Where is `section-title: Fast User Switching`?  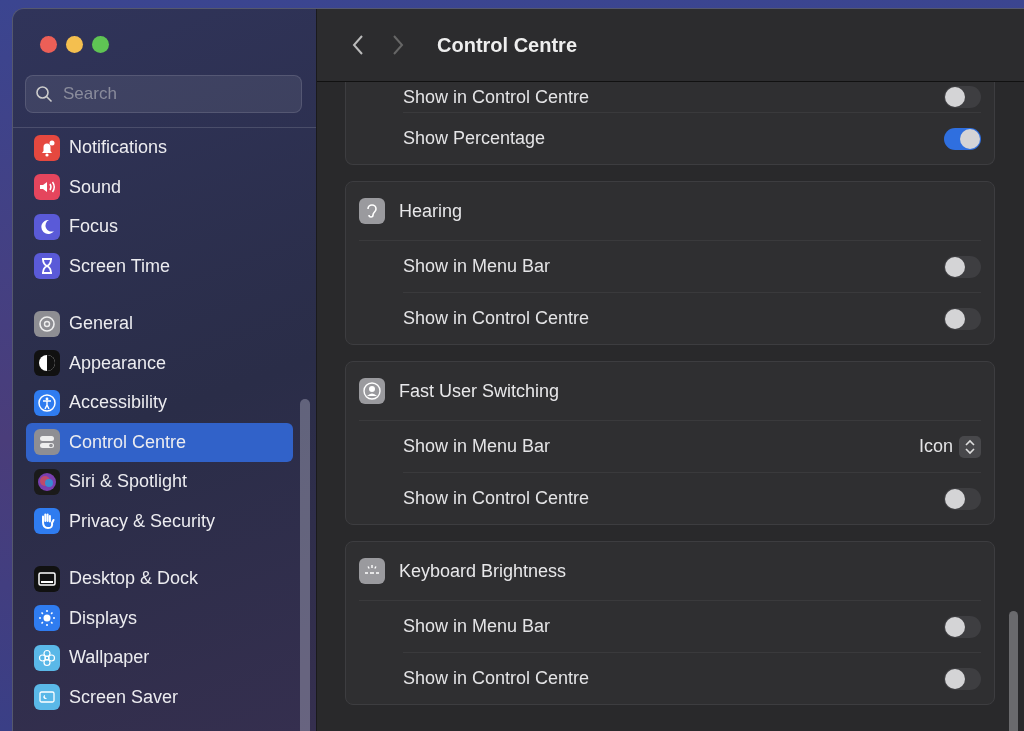 section-title: Fast User Switching is located at coordinates (479, 391).